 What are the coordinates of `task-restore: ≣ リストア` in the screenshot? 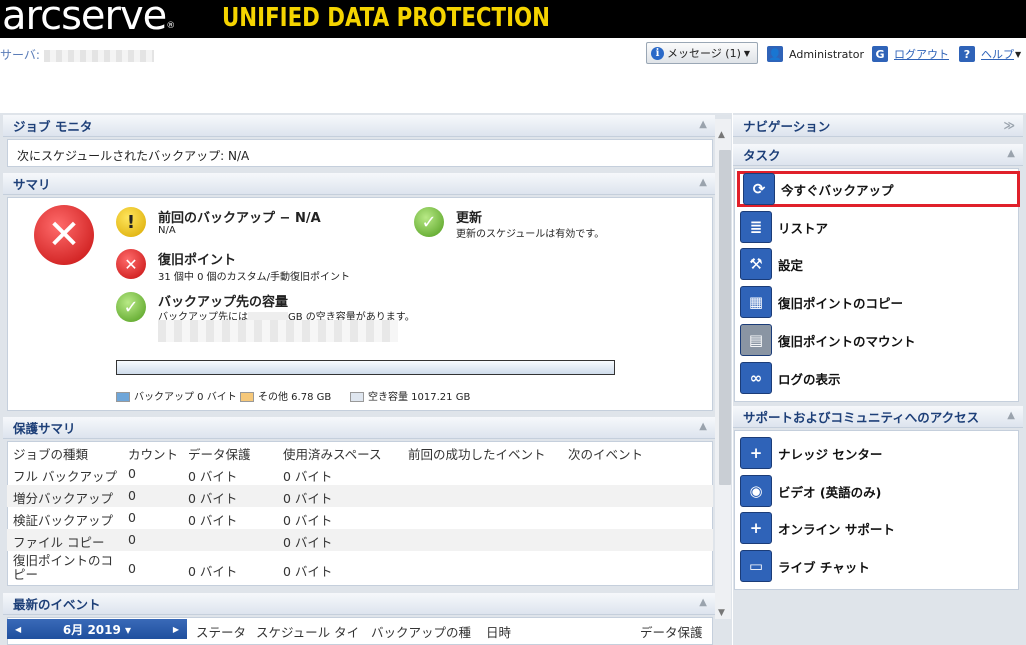 It's located at (878, 227).